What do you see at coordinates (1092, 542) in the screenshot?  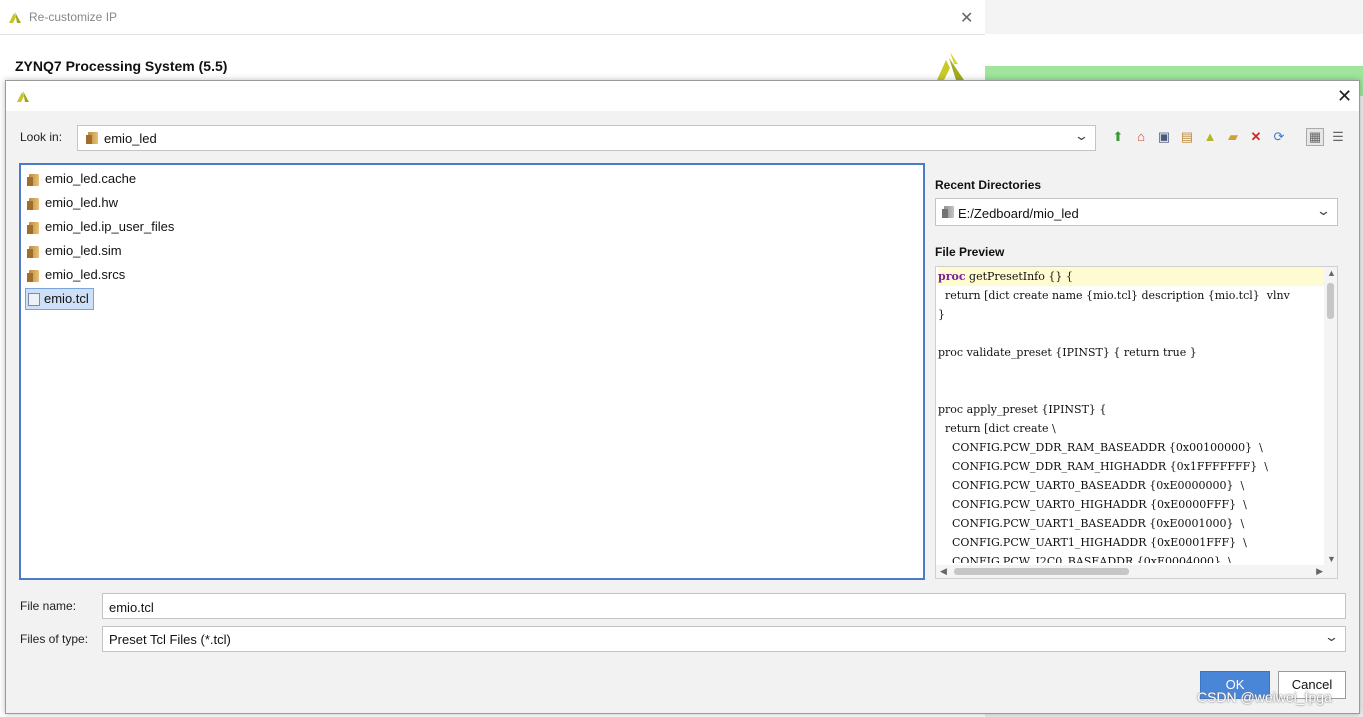 I see `code-line: CONFIG.PCW_UART1_HIGHADDR {0xE0001FFF} \` at bounding box center [1092, 542].